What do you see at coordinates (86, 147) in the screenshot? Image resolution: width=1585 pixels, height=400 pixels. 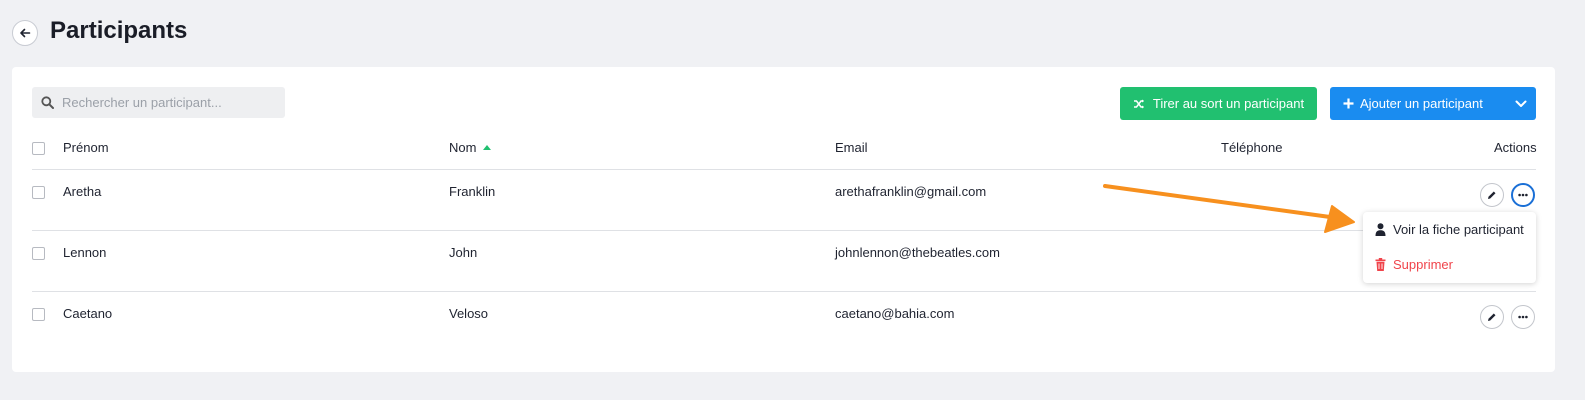 I see `column-header-firstname: Prénom` at bounding box center [86, 147].